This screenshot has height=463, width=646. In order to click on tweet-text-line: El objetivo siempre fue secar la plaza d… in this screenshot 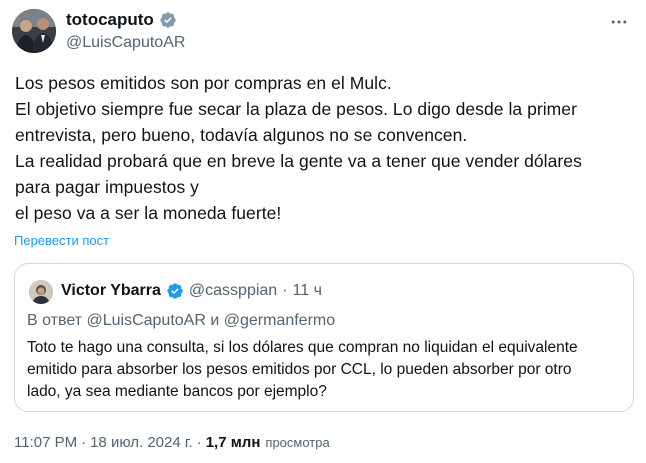, I will do `click(296, 109)`.